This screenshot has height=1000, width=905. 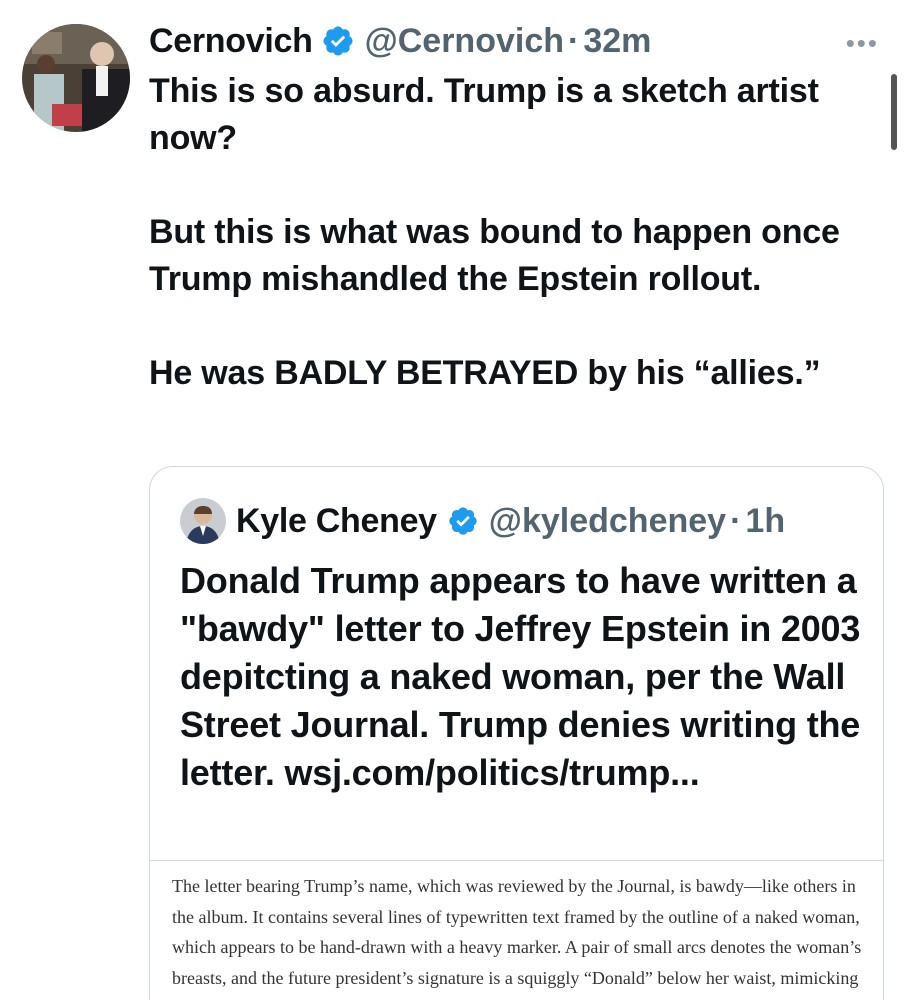 I want to click on timestamp: 32m, so click(x=617, y=41).